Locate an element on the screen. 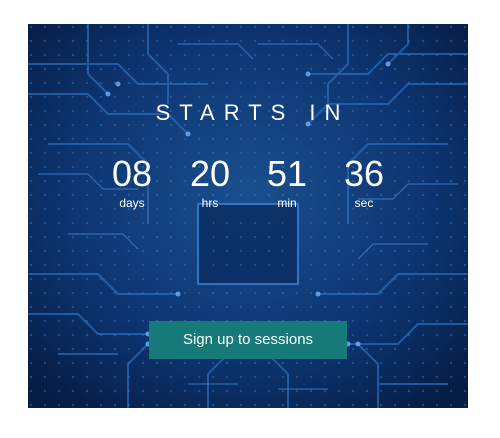 This screenshot has height=438, width=500. countdown-hours-value: 20 is located at coordinates (210, 173).